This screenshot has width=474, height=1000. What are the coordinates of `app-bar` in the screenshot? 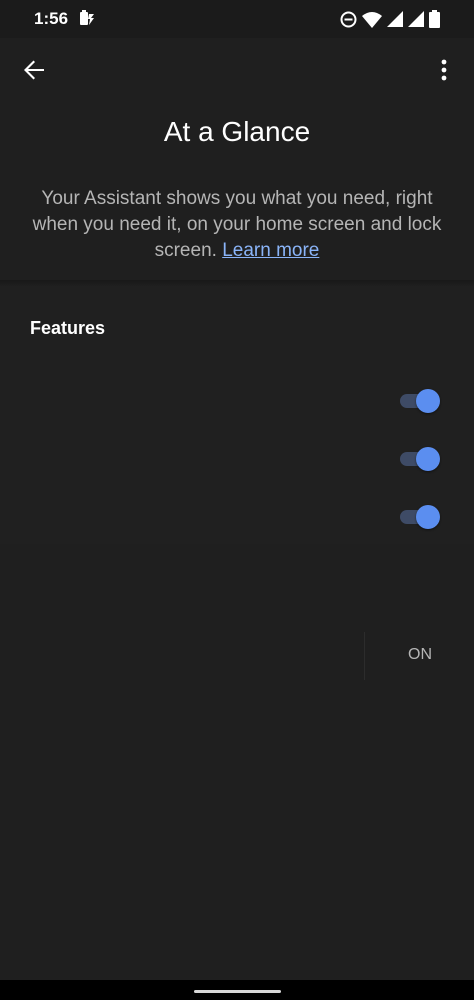 It's located at (237, 70).